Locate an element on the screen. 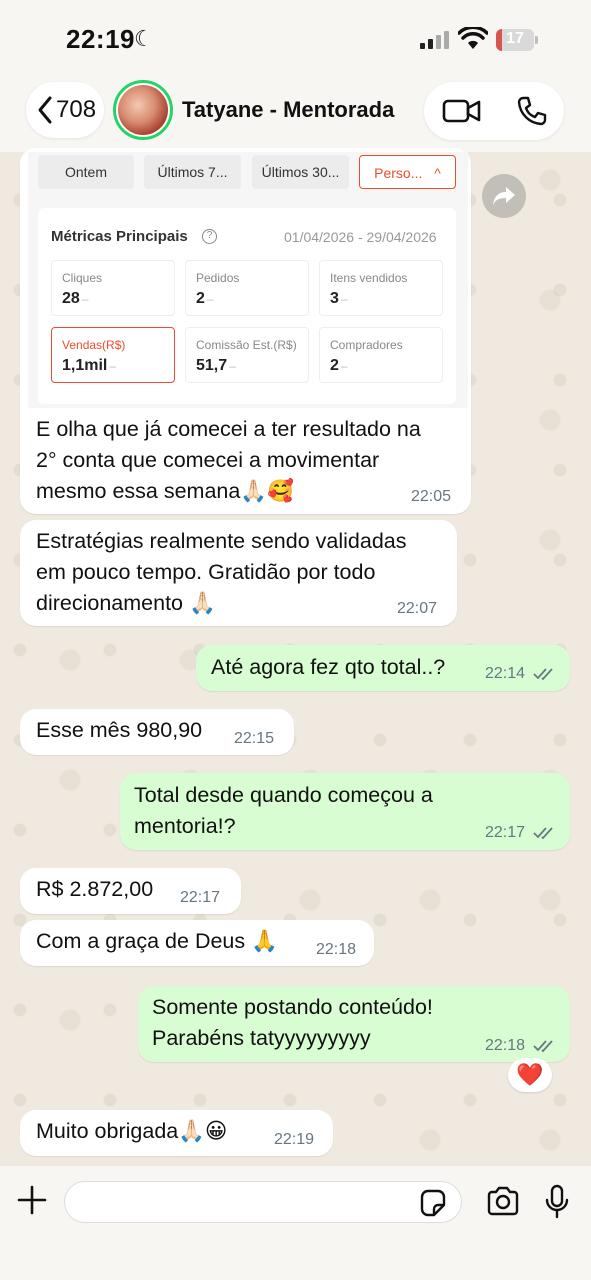  wifi-icon is located at coordinates (473, 38).